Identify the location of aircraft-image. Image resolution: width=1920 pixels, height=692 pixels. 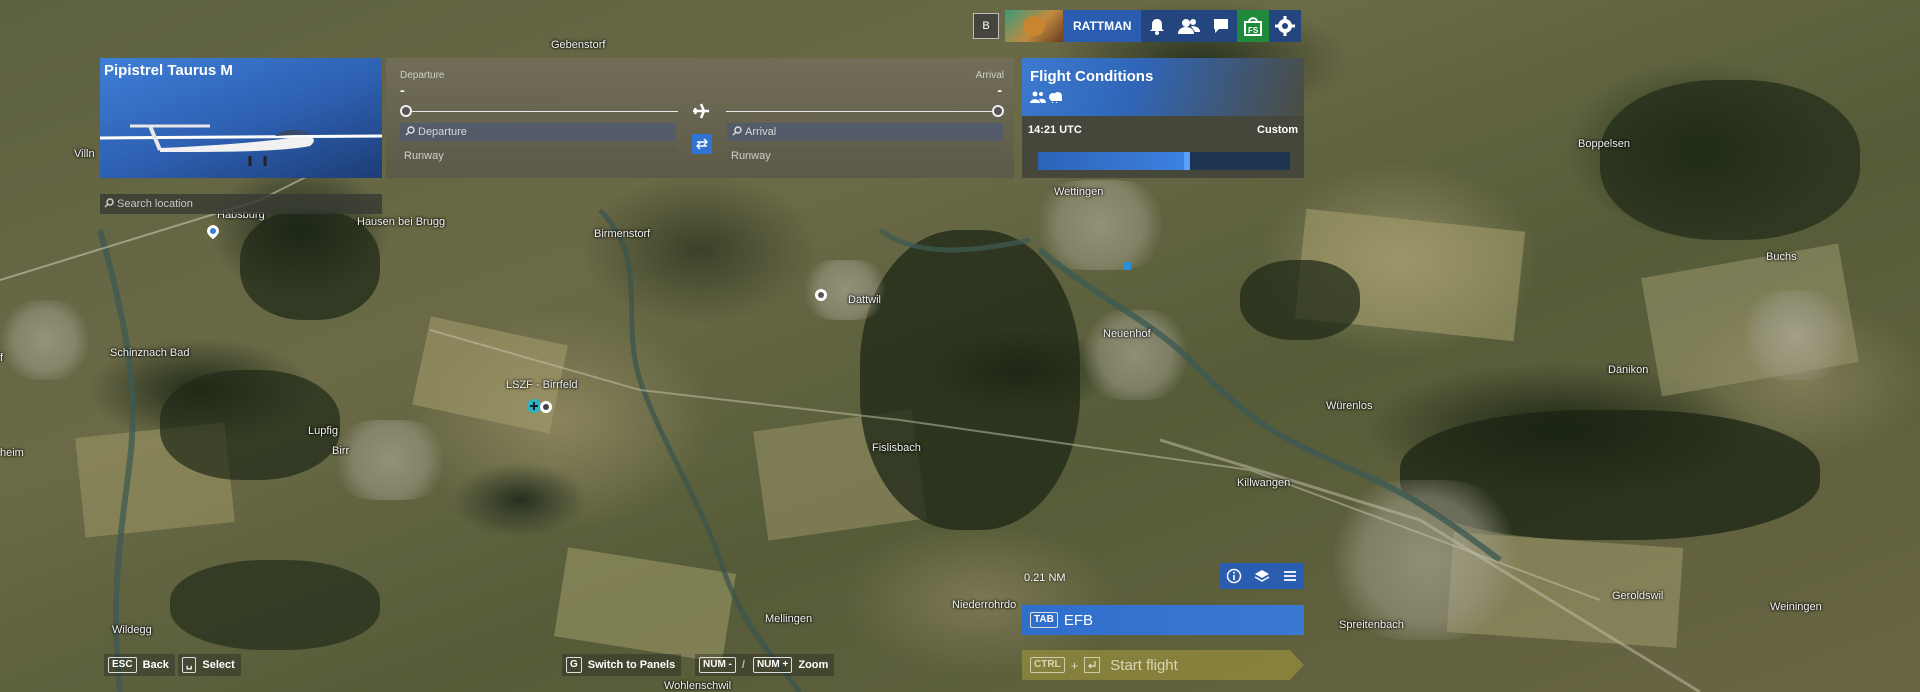
(241, 145).